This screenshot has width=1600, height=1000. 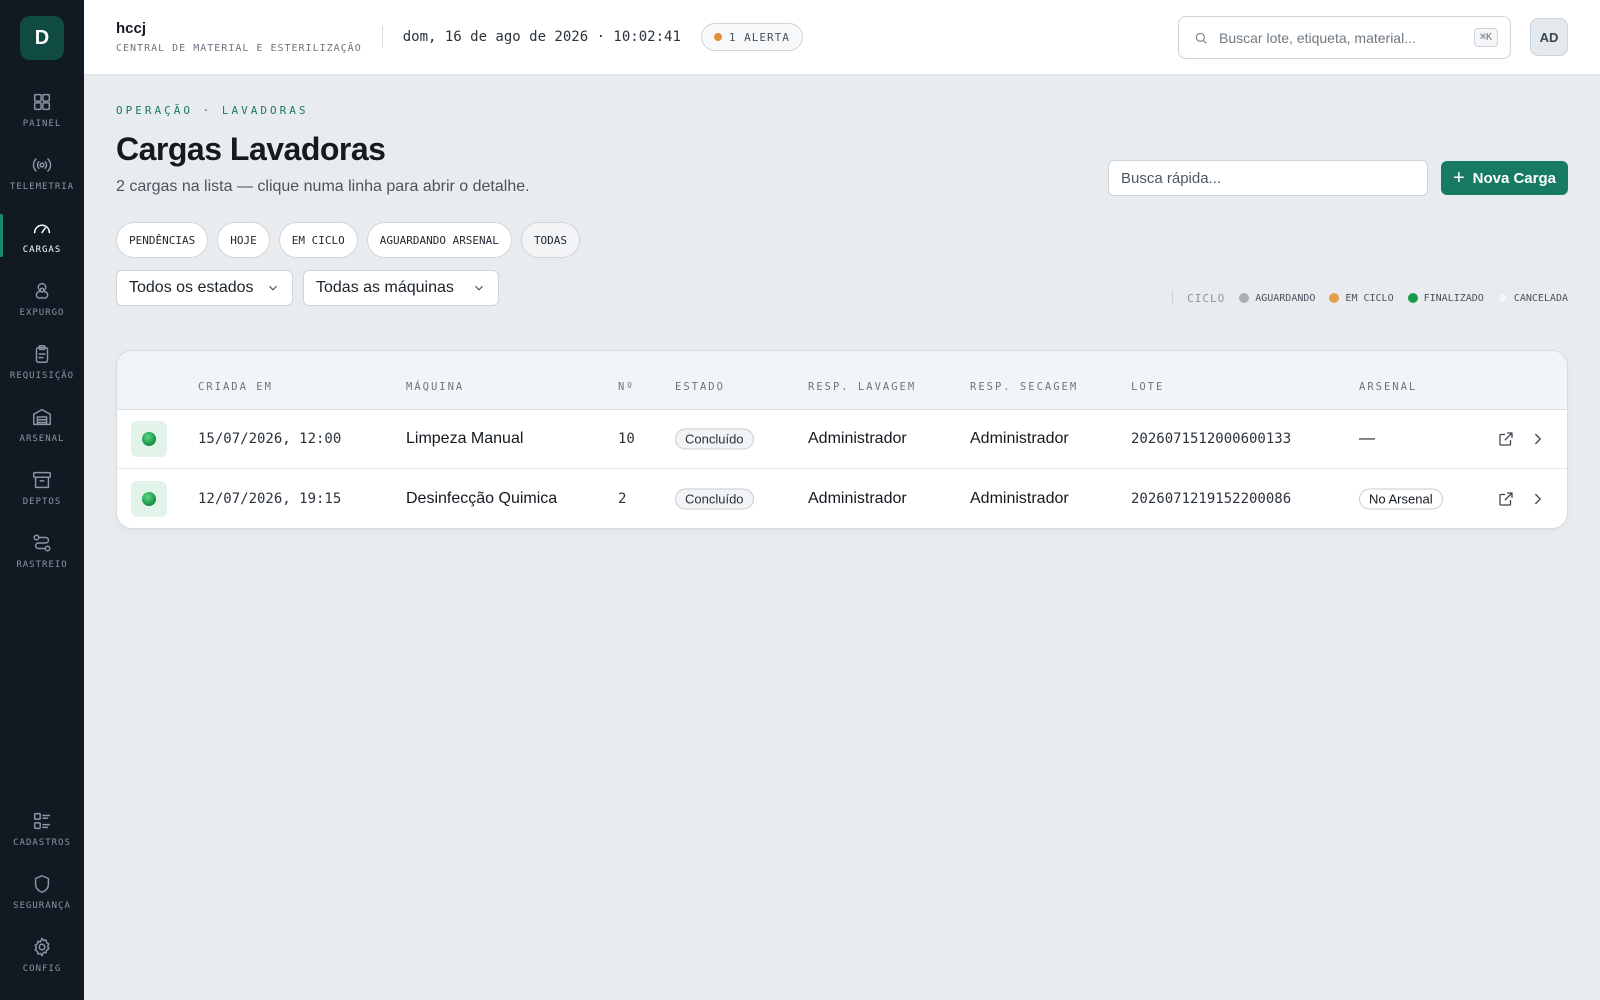 What do you see at coordinates (1024, 387) in the screenshot?
I see `col-resp-secagem: RESP. SECAGEM` at bounding box center [1024, 387].